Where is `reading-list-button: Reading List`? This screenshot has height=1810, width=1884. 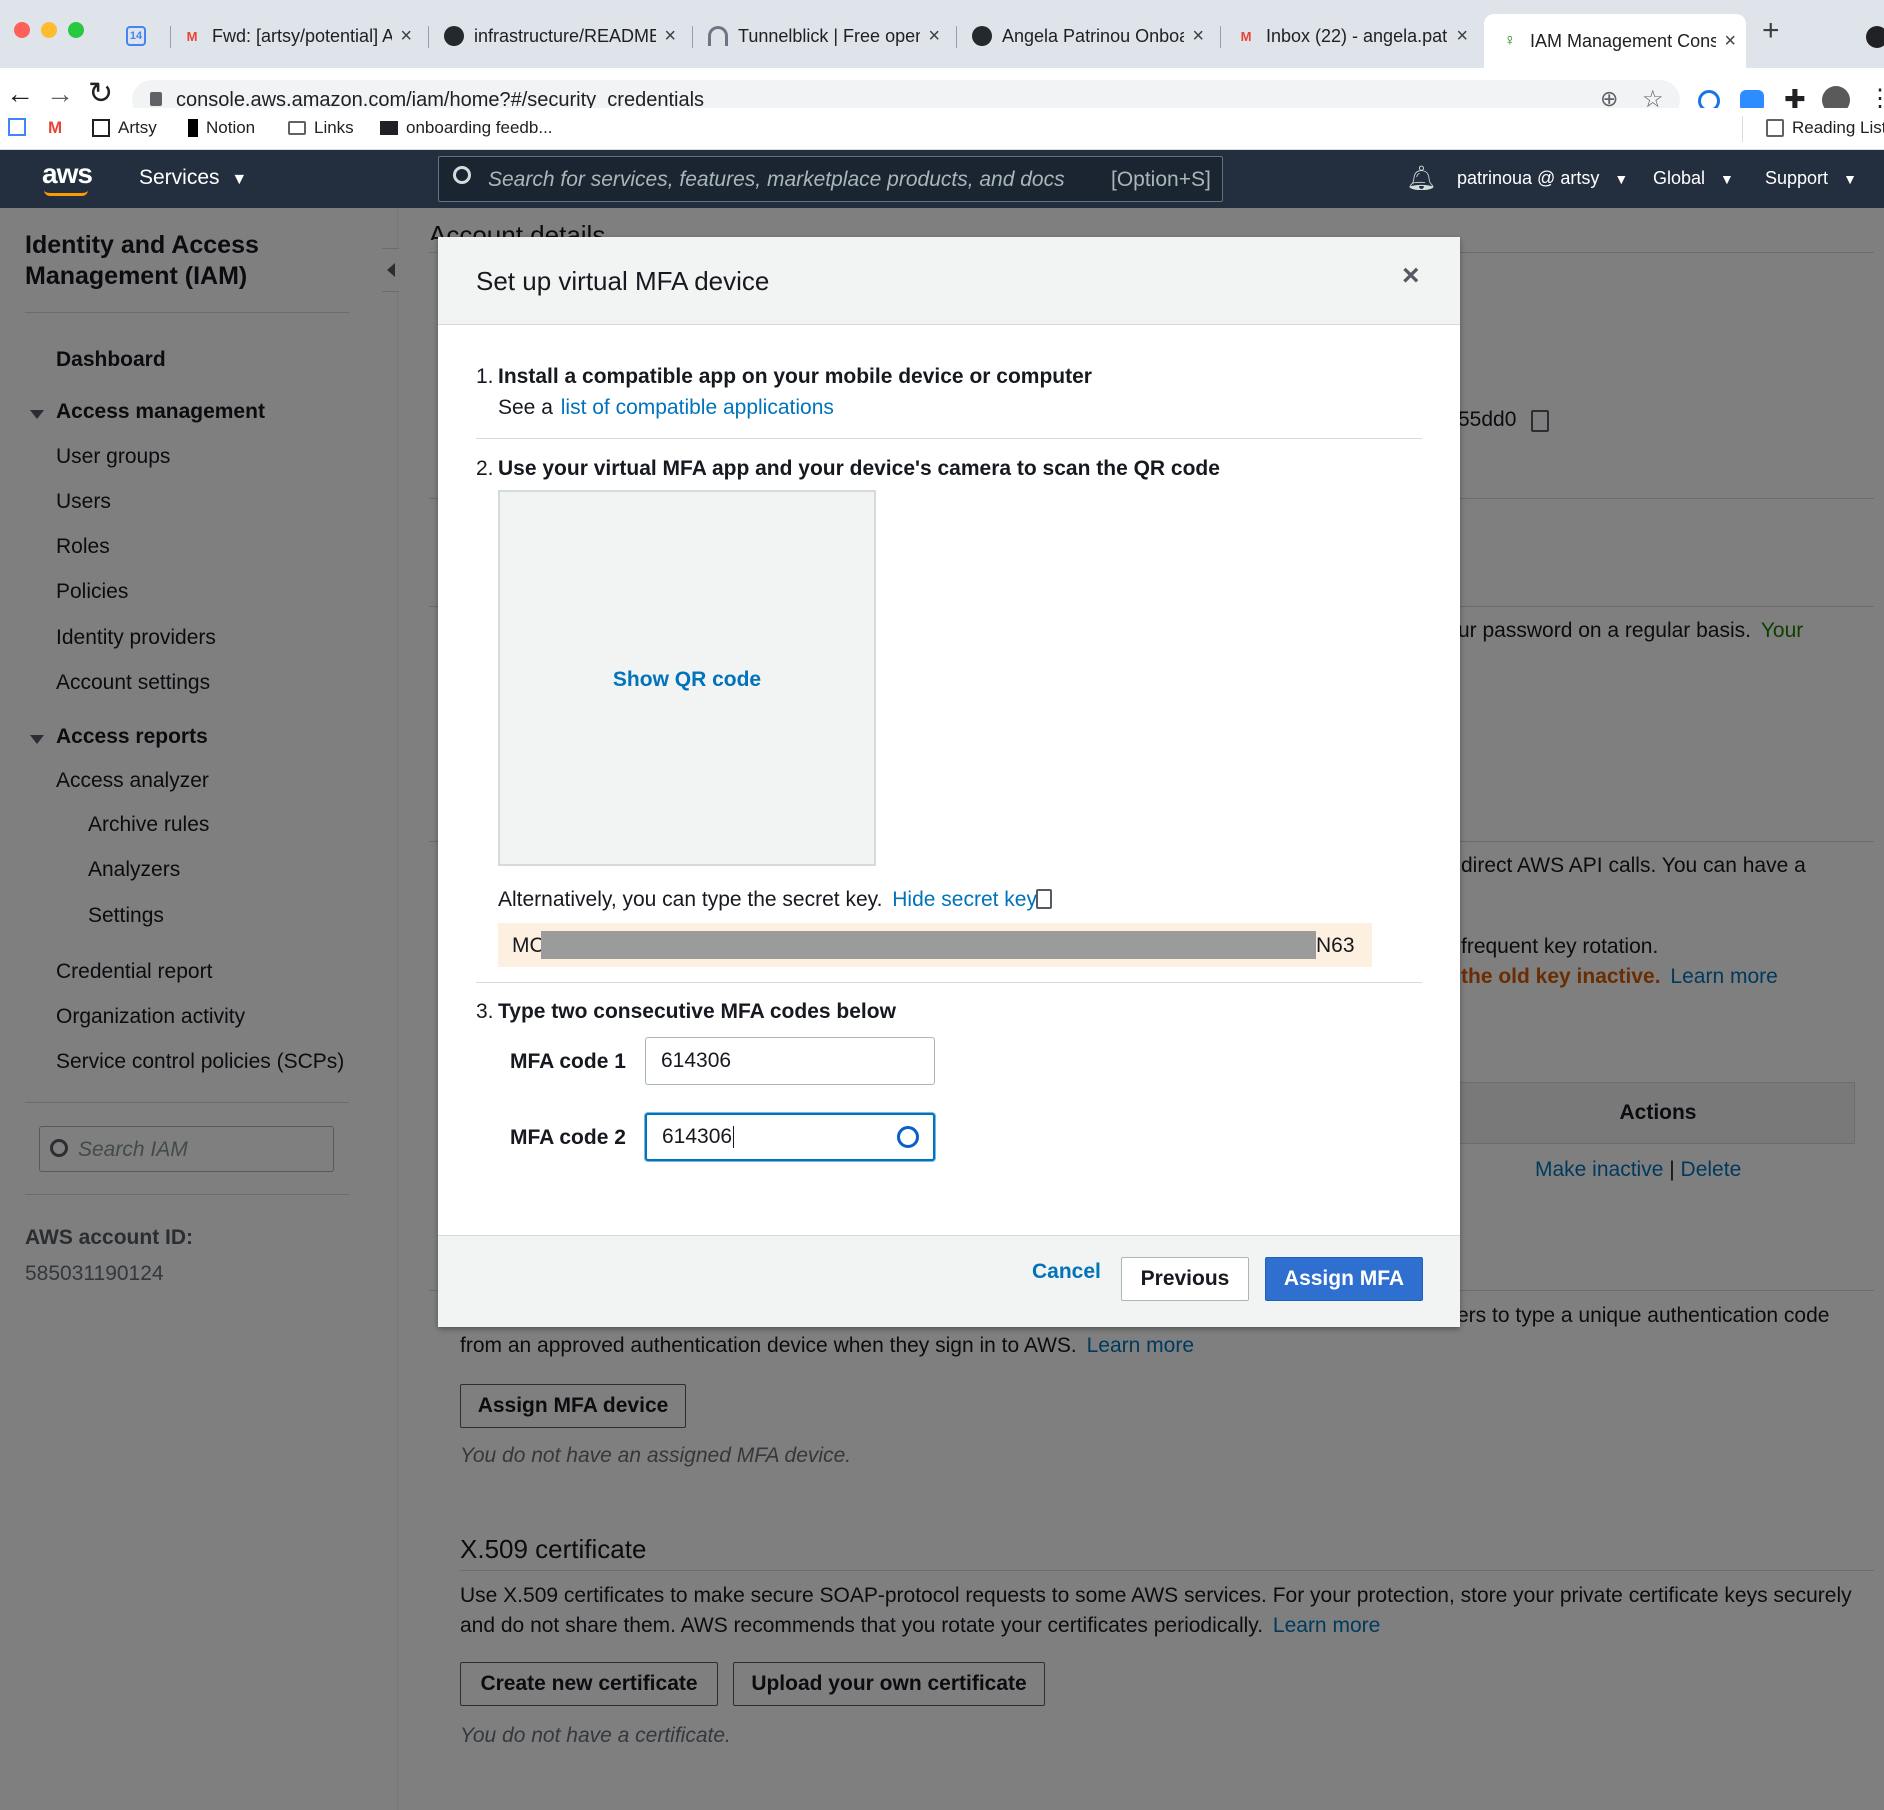 reading-list-button: Reading List is located at coordinates (1825, 128).